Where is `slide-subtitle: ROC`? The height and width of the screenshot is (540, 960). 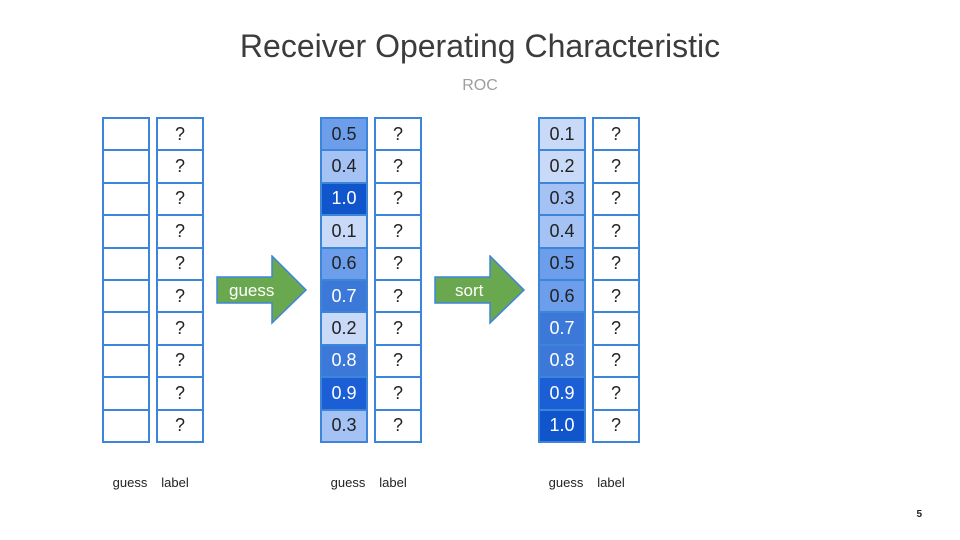
slide-subtitle: ROC is located at coordinates (480, 85).